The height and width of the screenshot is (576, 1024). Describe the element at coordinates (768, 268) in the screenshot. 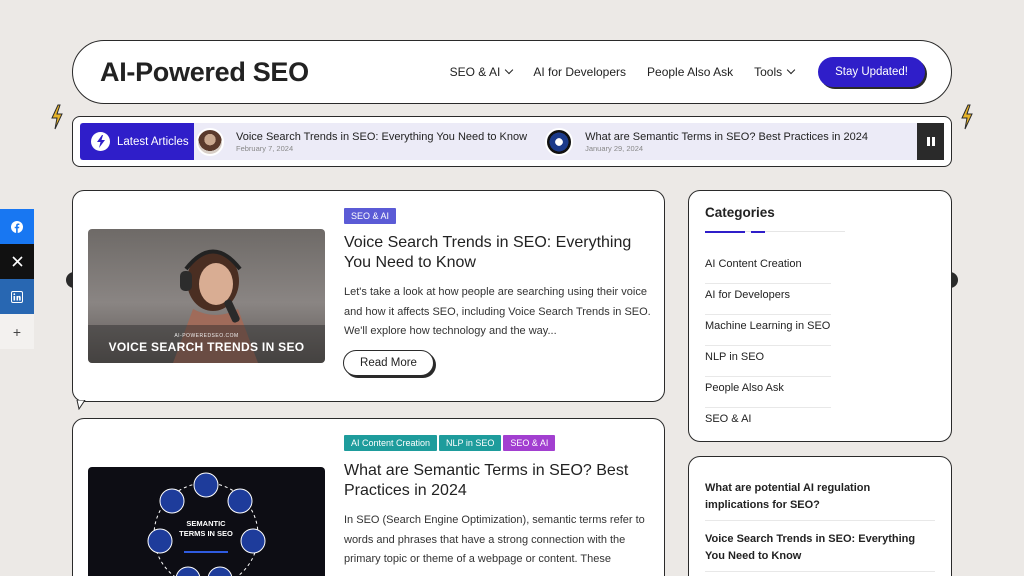

I see `category-link: AI Content Creation` at that location.